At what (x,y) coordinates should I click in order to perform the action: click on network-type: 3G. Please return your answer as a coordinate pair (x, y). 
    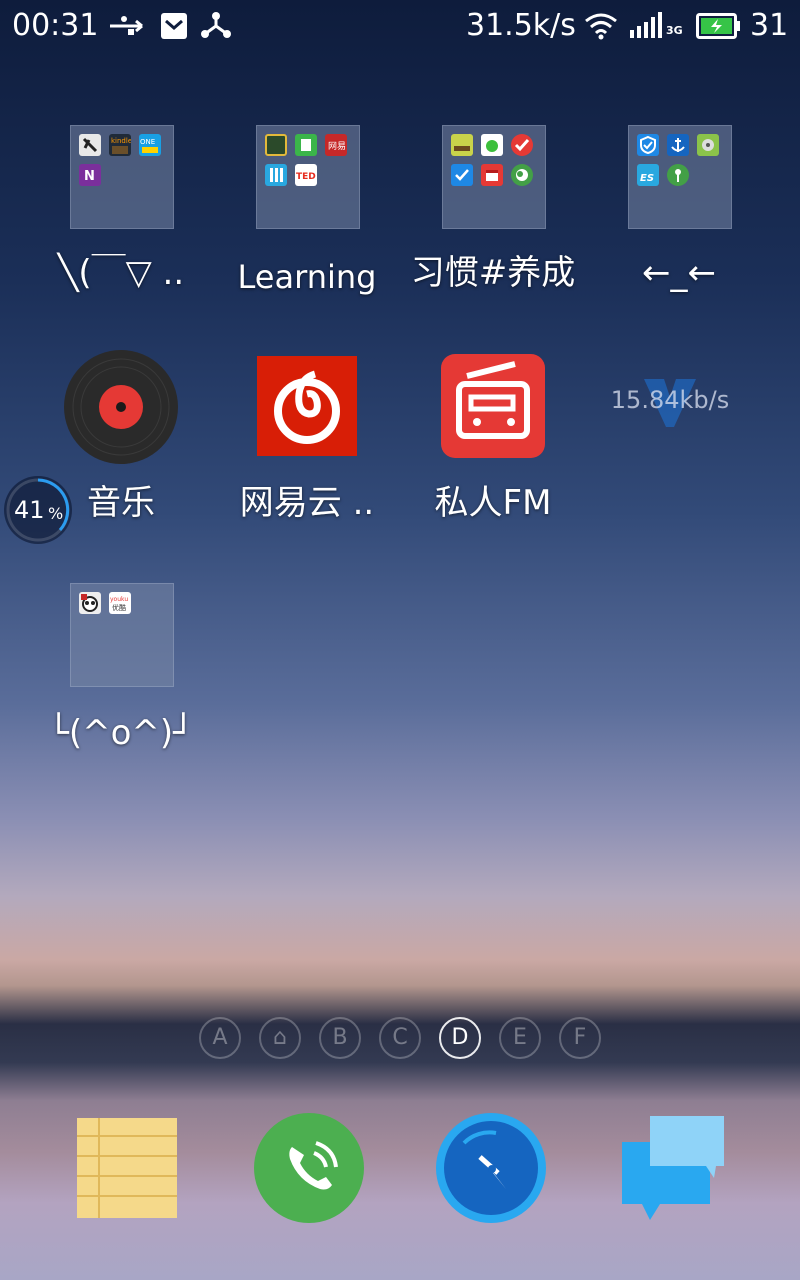
    Looking at the image, I should click on (674, 30).